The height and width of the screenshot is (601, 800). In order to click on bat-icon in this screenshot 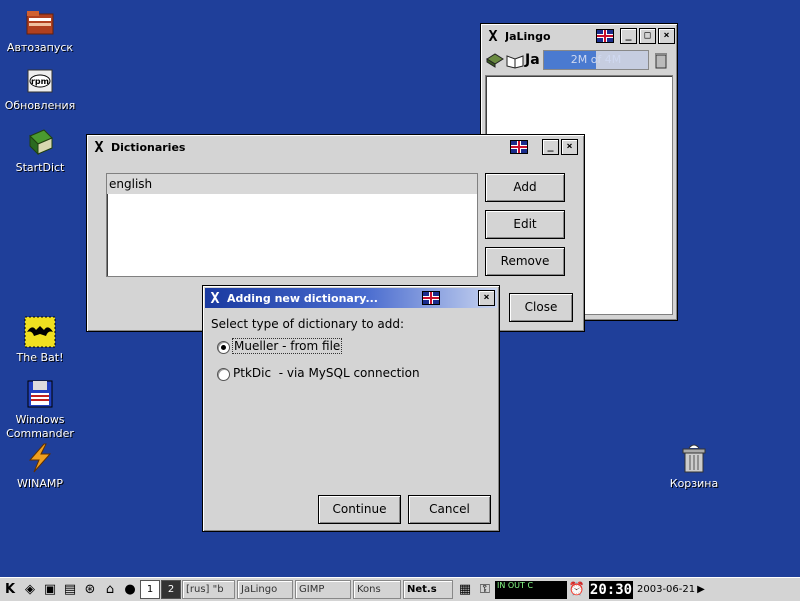, I will do `click(40, 332)`.